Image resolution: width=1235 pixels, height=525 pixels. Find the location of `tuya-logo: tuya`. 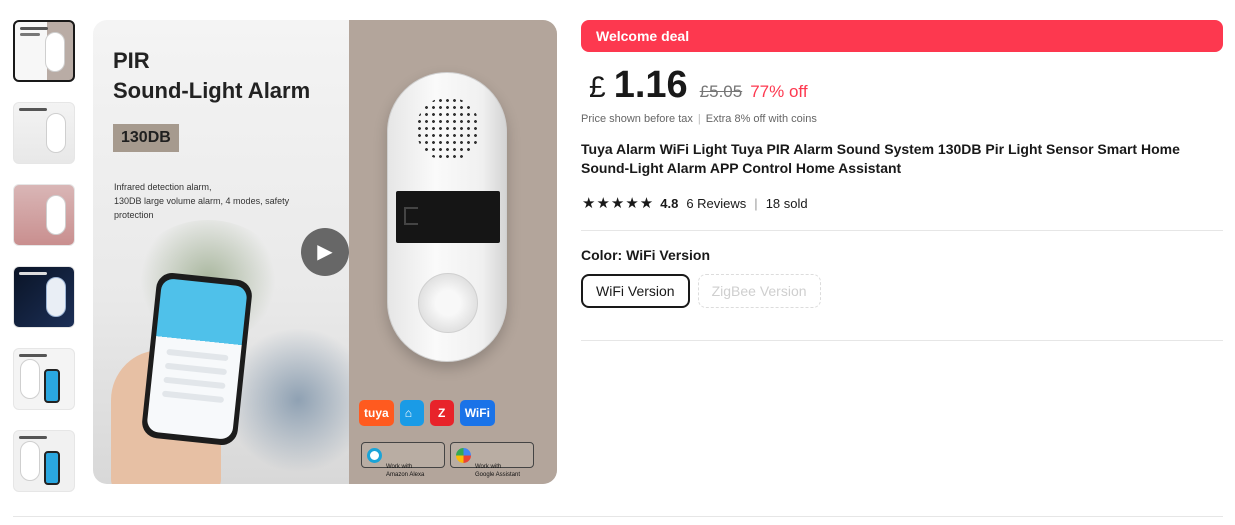

tuya-logo: tuya is located at coordinates (376, 413).